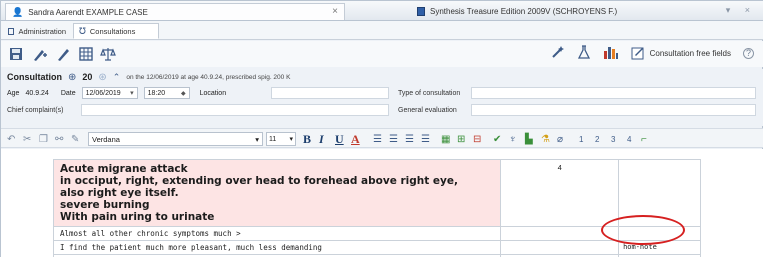 The image size is (763, 257). Describe the element at coordinates (425, 139) in the screenshot. I see `justify-icon: ☰` at that location.